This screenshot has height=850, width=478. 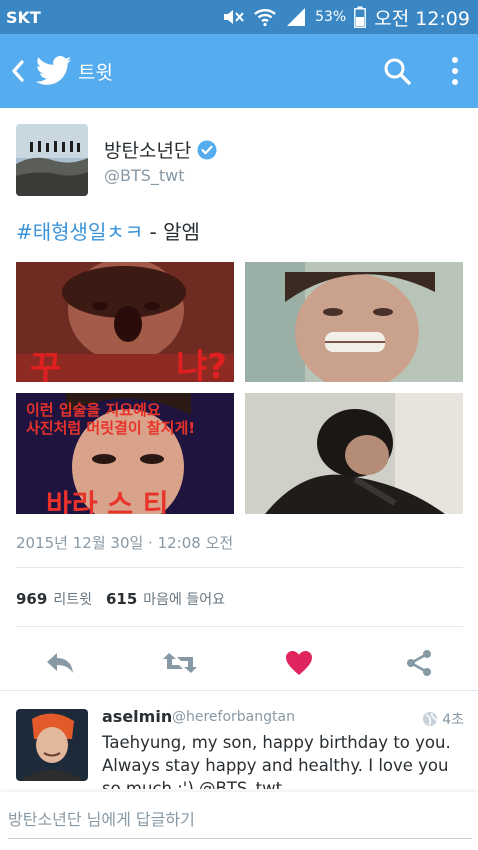 What do you see at coordinates (360, 17) in the screenshot?
I see `battery-icon` at bounding box center [360, 17].